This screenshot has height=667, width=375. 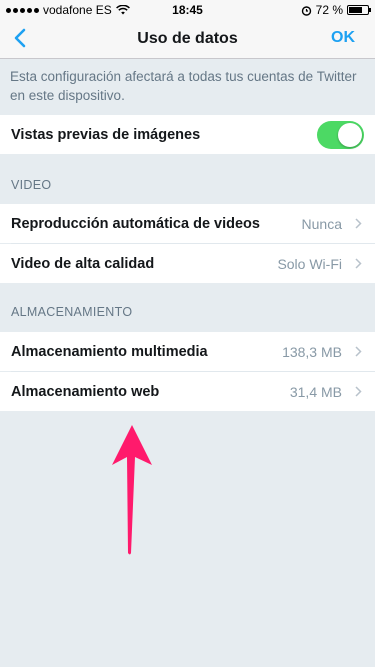 I want to click on hq-video-label: Video de alta calidad, so click(x=83, y=263).